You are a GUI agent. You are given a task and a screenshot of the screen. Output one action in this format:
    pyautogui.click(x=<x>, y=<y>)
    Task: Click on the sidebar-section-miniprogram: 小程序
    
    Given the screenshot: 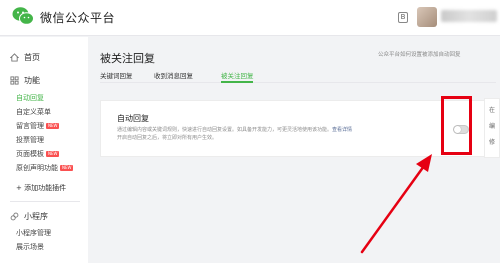 What is the action you would take?
    pyautogui.click(x=29, y=216)
    